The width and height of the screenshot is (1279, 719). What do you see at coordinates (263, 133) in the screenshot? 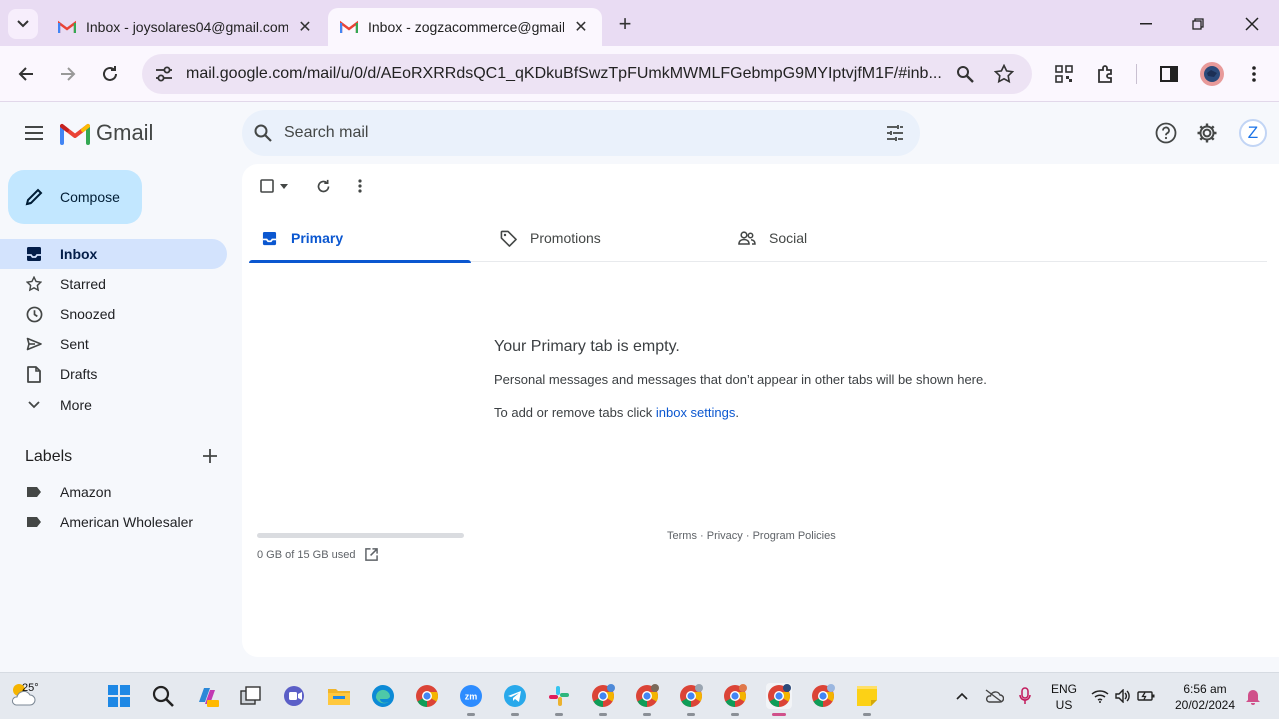
I see `search-icon` at bounding box center [263, 133].